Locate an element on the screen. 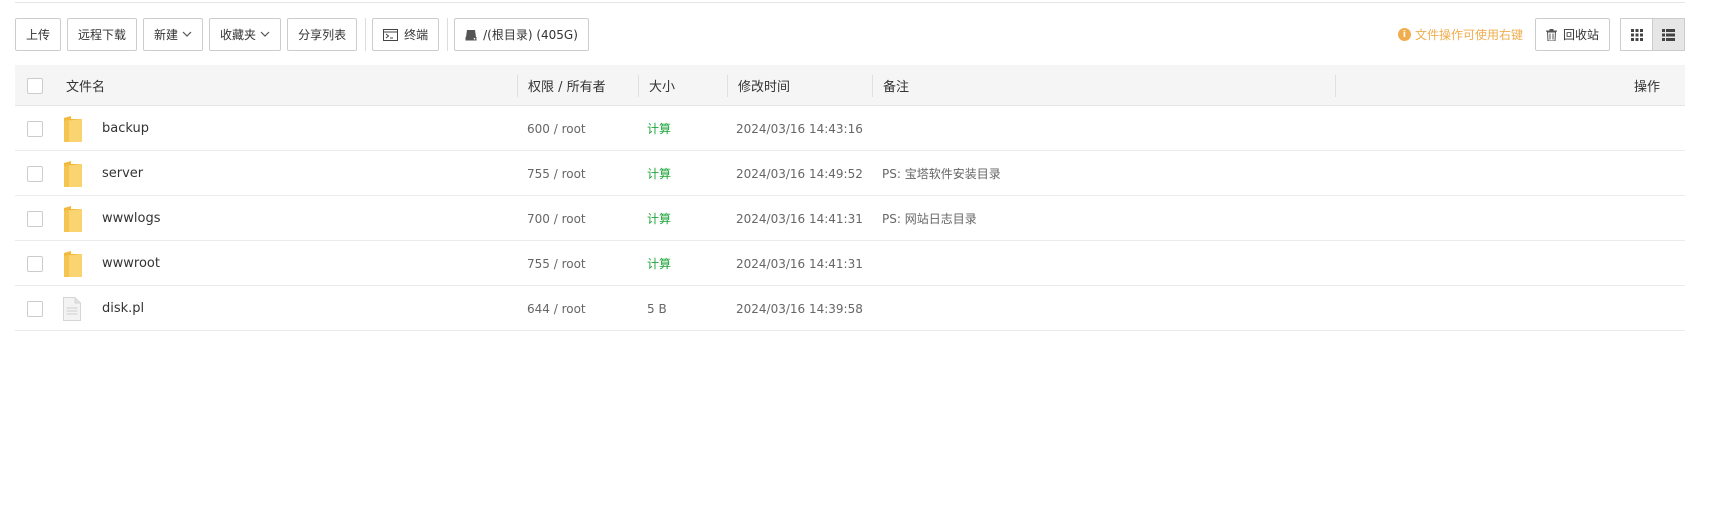 Image resolution: width=1710 pixels, height=511 pixels. list-view-icon is located at coordinates (1668, 34).